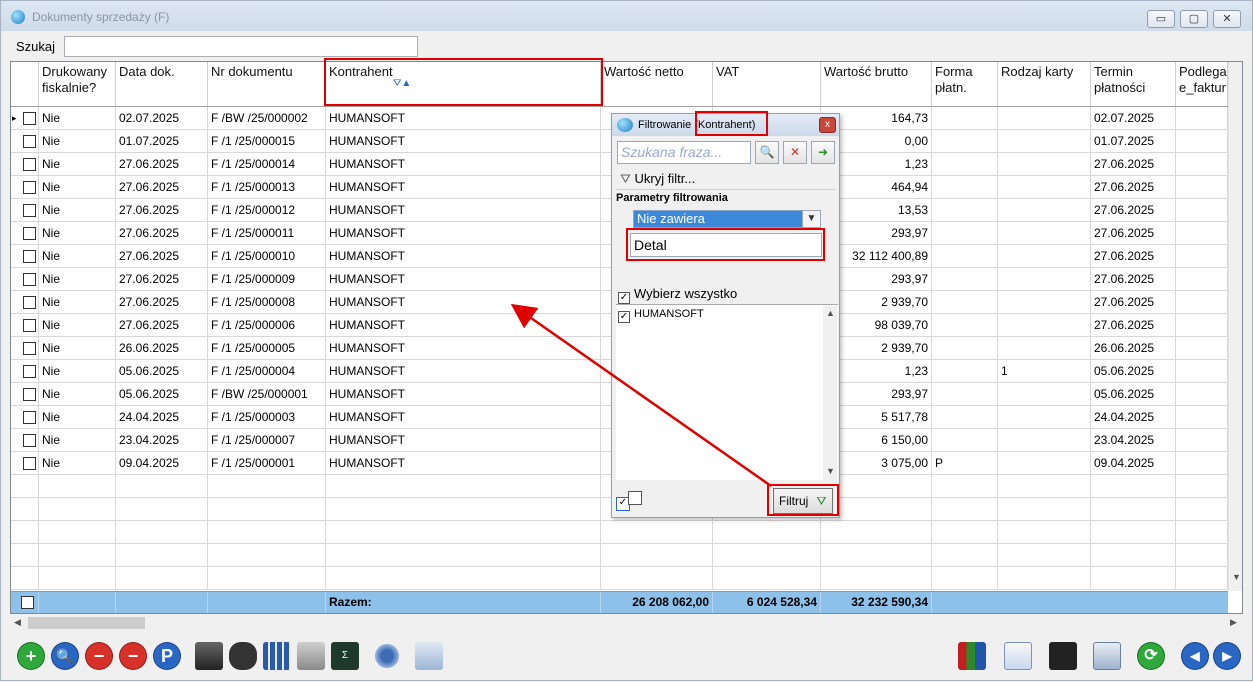 The height and width of the screenshot is (682, 1253). What do you see at coordinates (1044, 84) in the screenshot?
I see `column-header-karta: Rodzaj karty` at bounding box center [1044, 84].